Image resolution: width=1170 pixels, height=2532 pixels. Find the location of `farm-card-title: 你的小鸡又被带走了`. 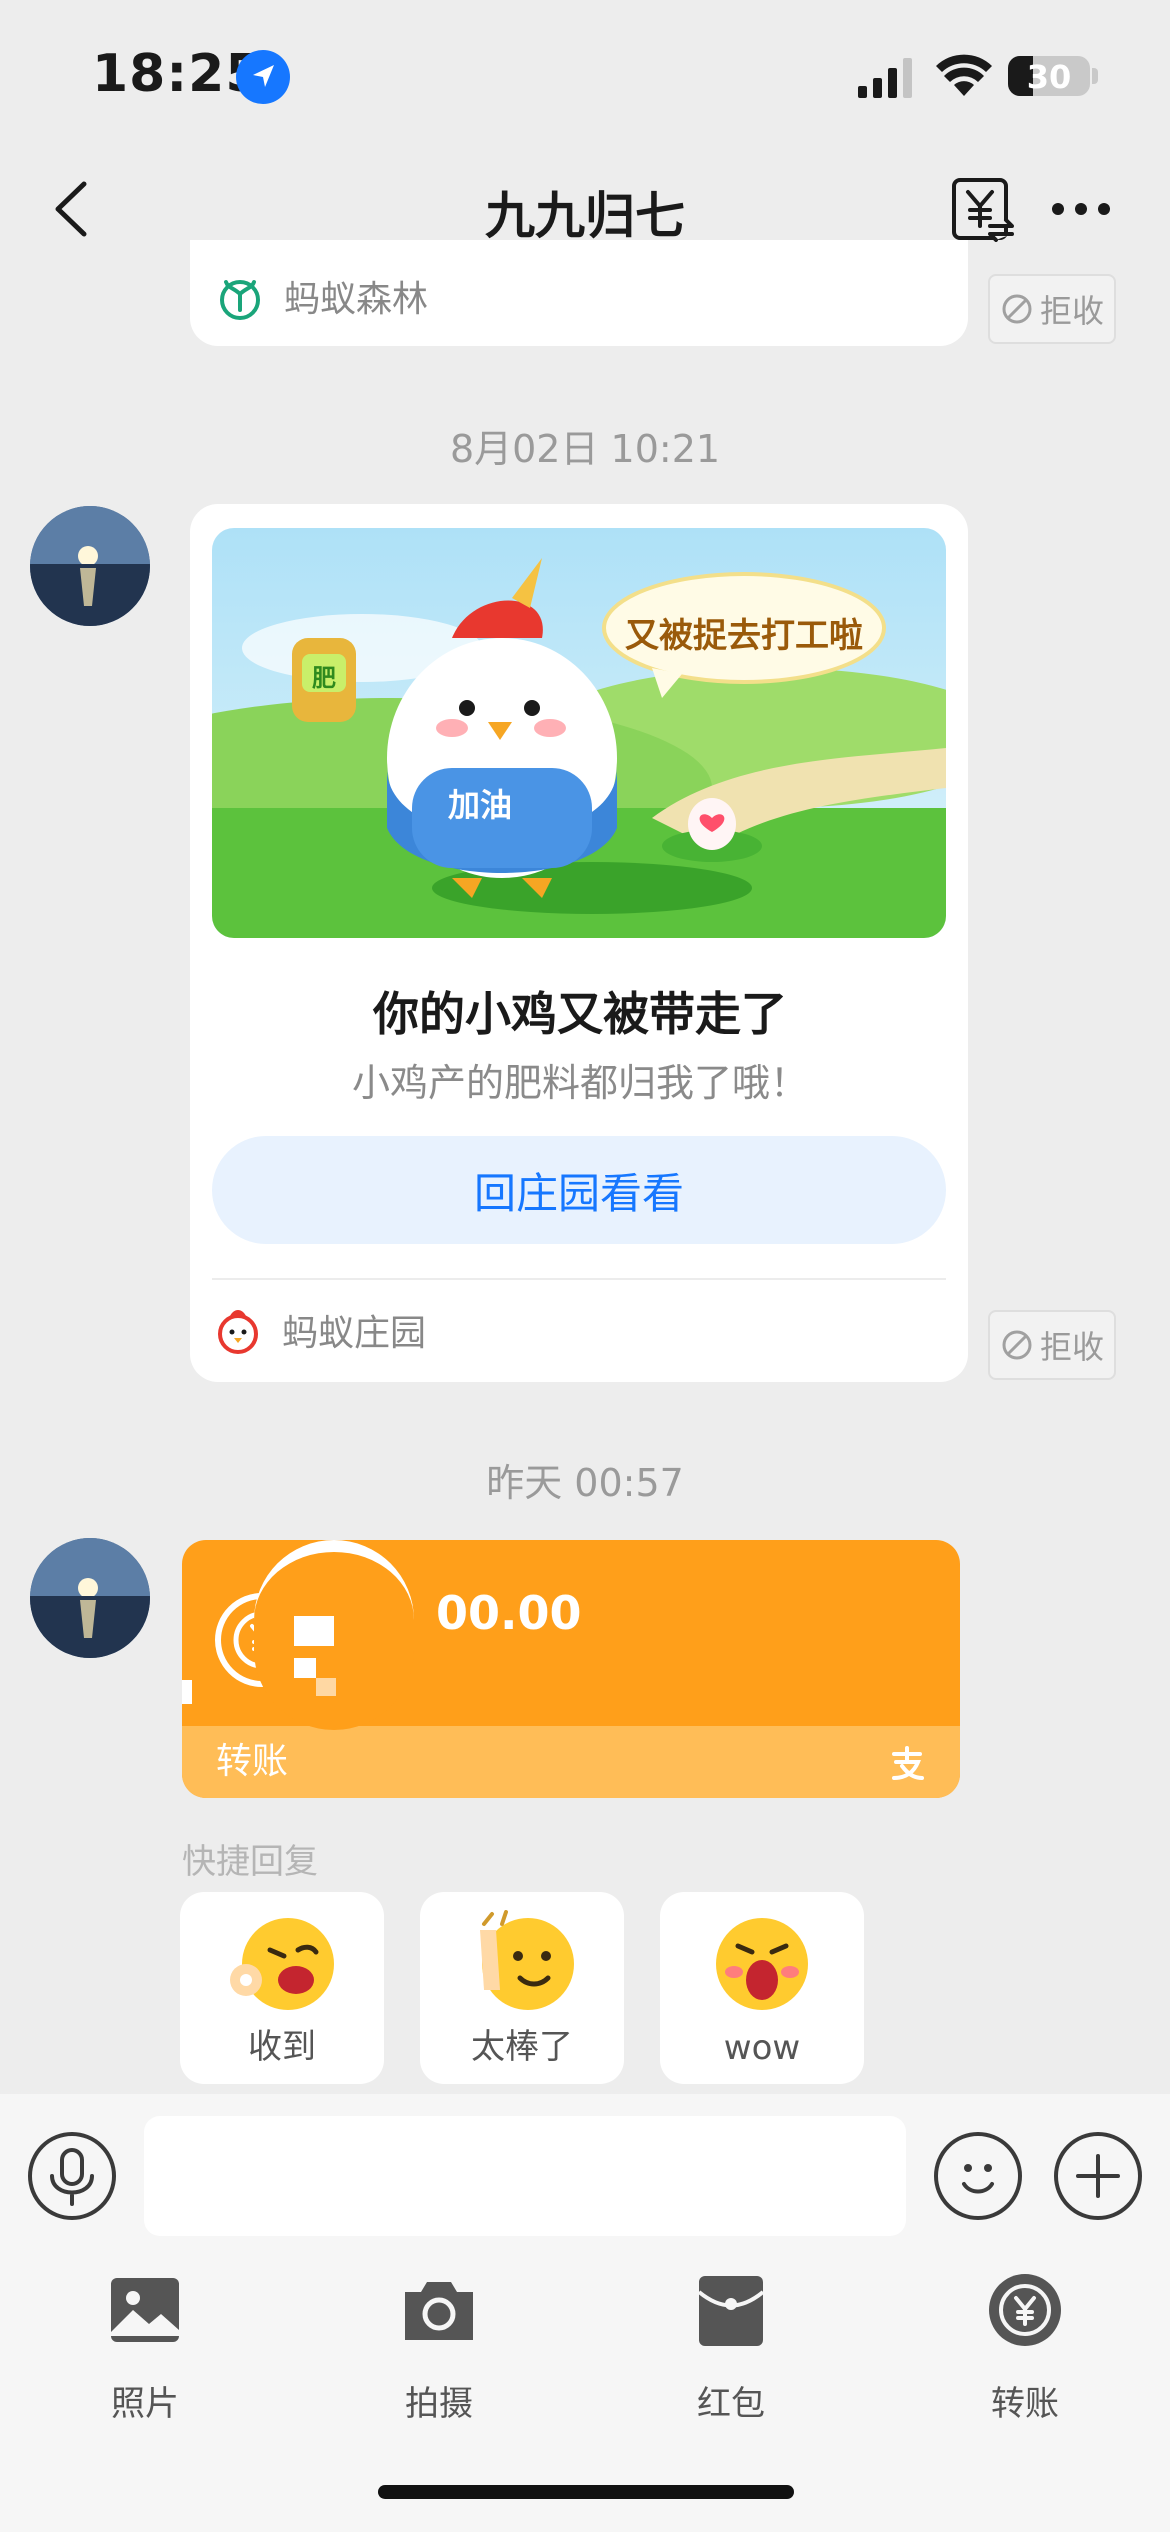

farm-card-title: 你的小鸡又被带走了 is located at coordinates (580, 1014).